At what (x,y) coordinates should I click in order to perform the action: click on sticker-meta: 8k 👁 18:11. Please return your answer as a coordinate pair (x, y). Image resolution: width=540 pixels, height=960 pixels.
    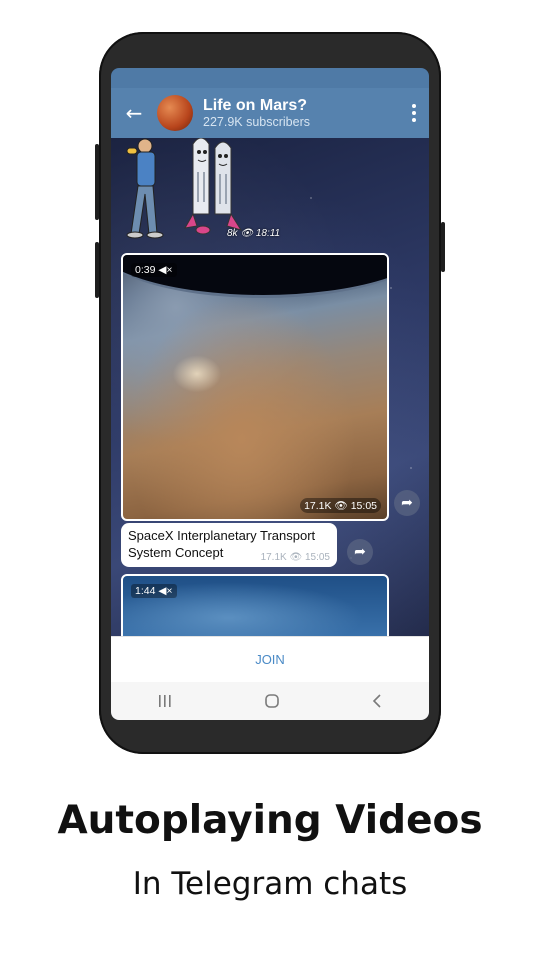
    Looking at the image, I should click on (253, 233).